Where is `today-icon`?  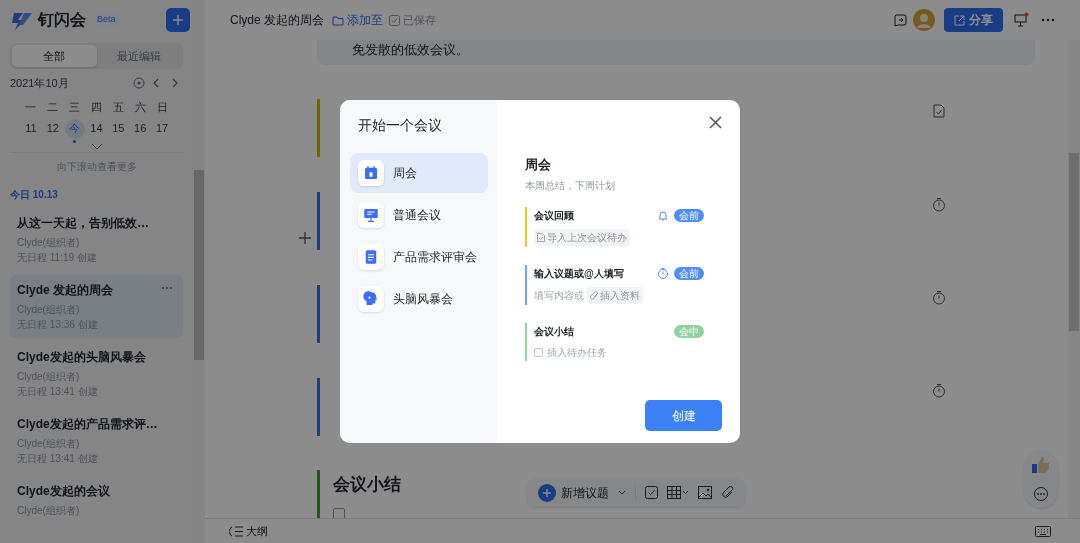 today-icon is located at coordinates (139, 83).